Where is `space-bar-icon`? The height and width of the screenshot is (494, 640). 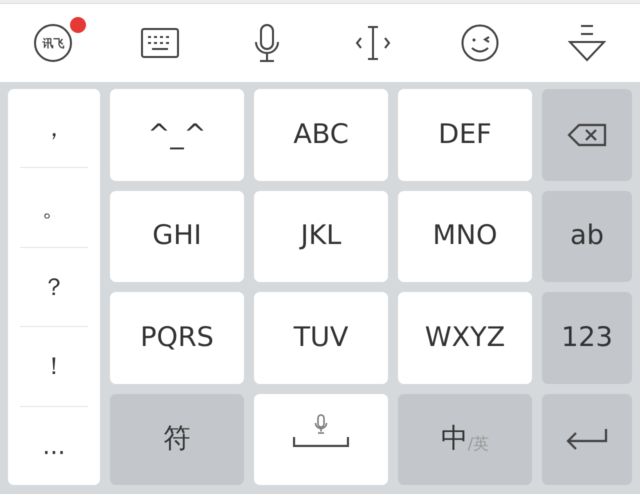 space-bar-icon is located at coordinates (321, 442).